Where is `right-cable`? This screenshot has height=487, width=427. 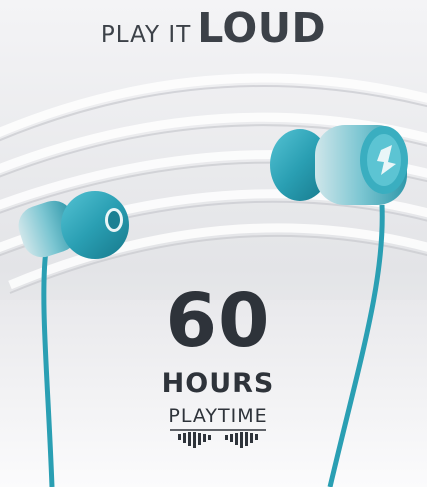 right-cable is located at coordinates (356, 345).